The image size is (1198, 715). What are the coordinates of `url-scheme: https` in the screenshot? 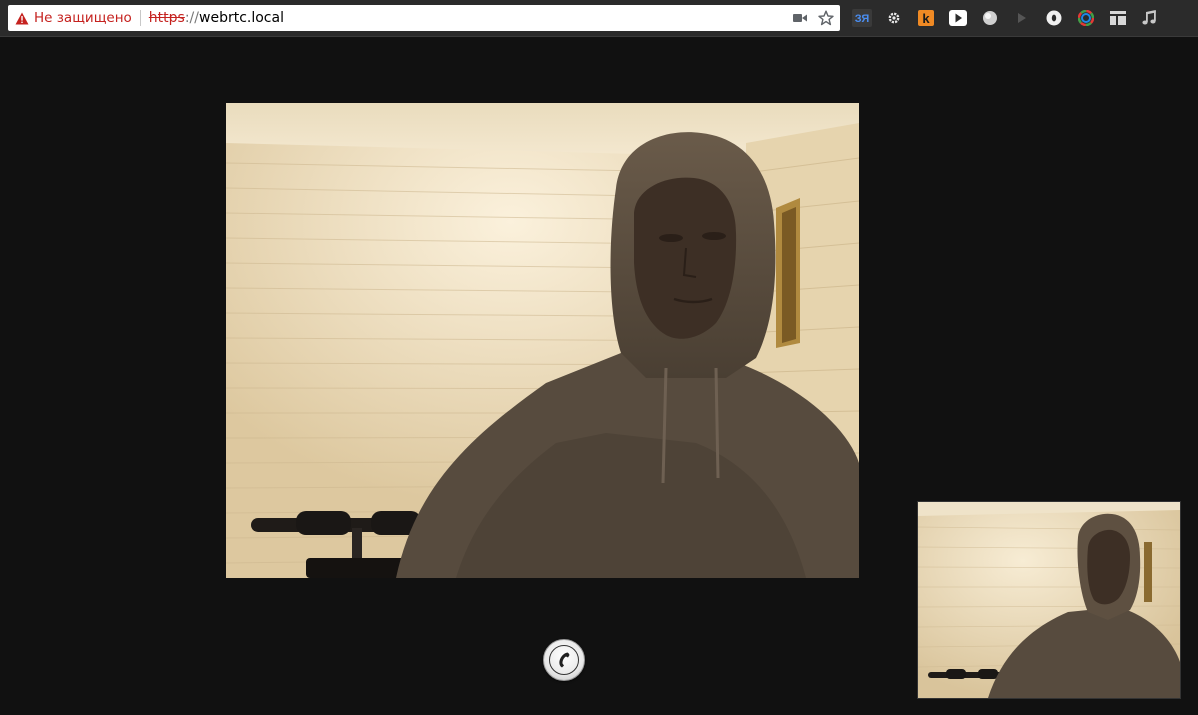 It's located at (166, 18).